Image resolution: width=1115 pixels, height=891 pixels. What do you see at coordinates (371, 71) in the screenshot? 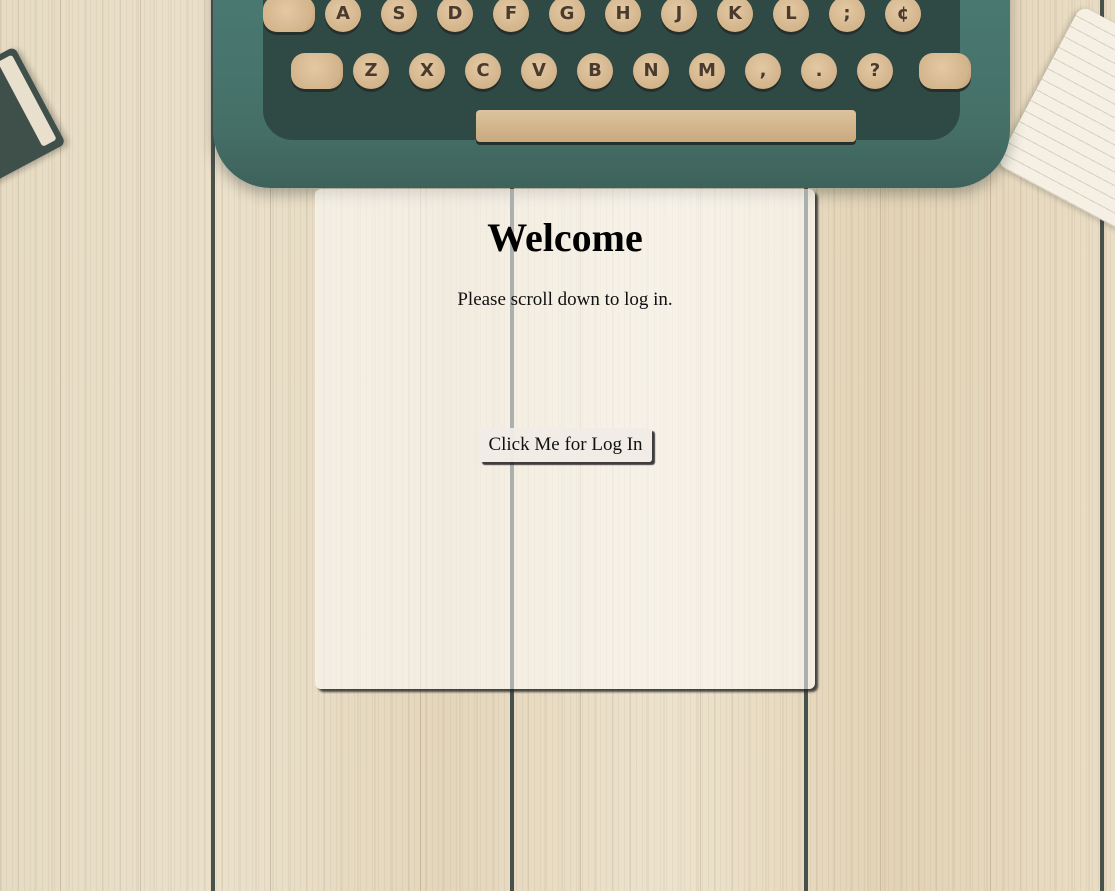
I see `typewriter-key: Z` at bounding box center [371, 71].